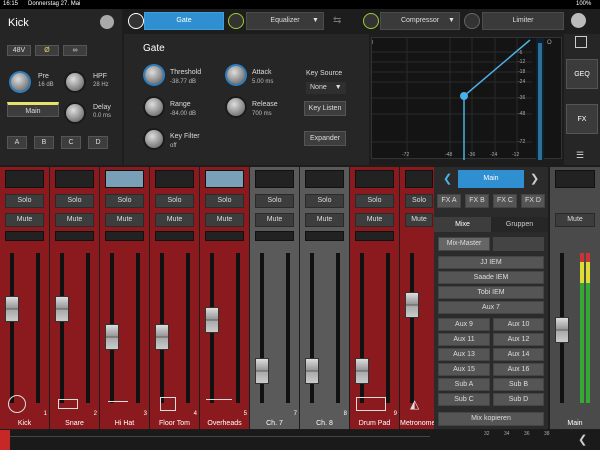 The image size is (600, 450). I want to click on tab-mixes: Mixe, so click(462, 224).